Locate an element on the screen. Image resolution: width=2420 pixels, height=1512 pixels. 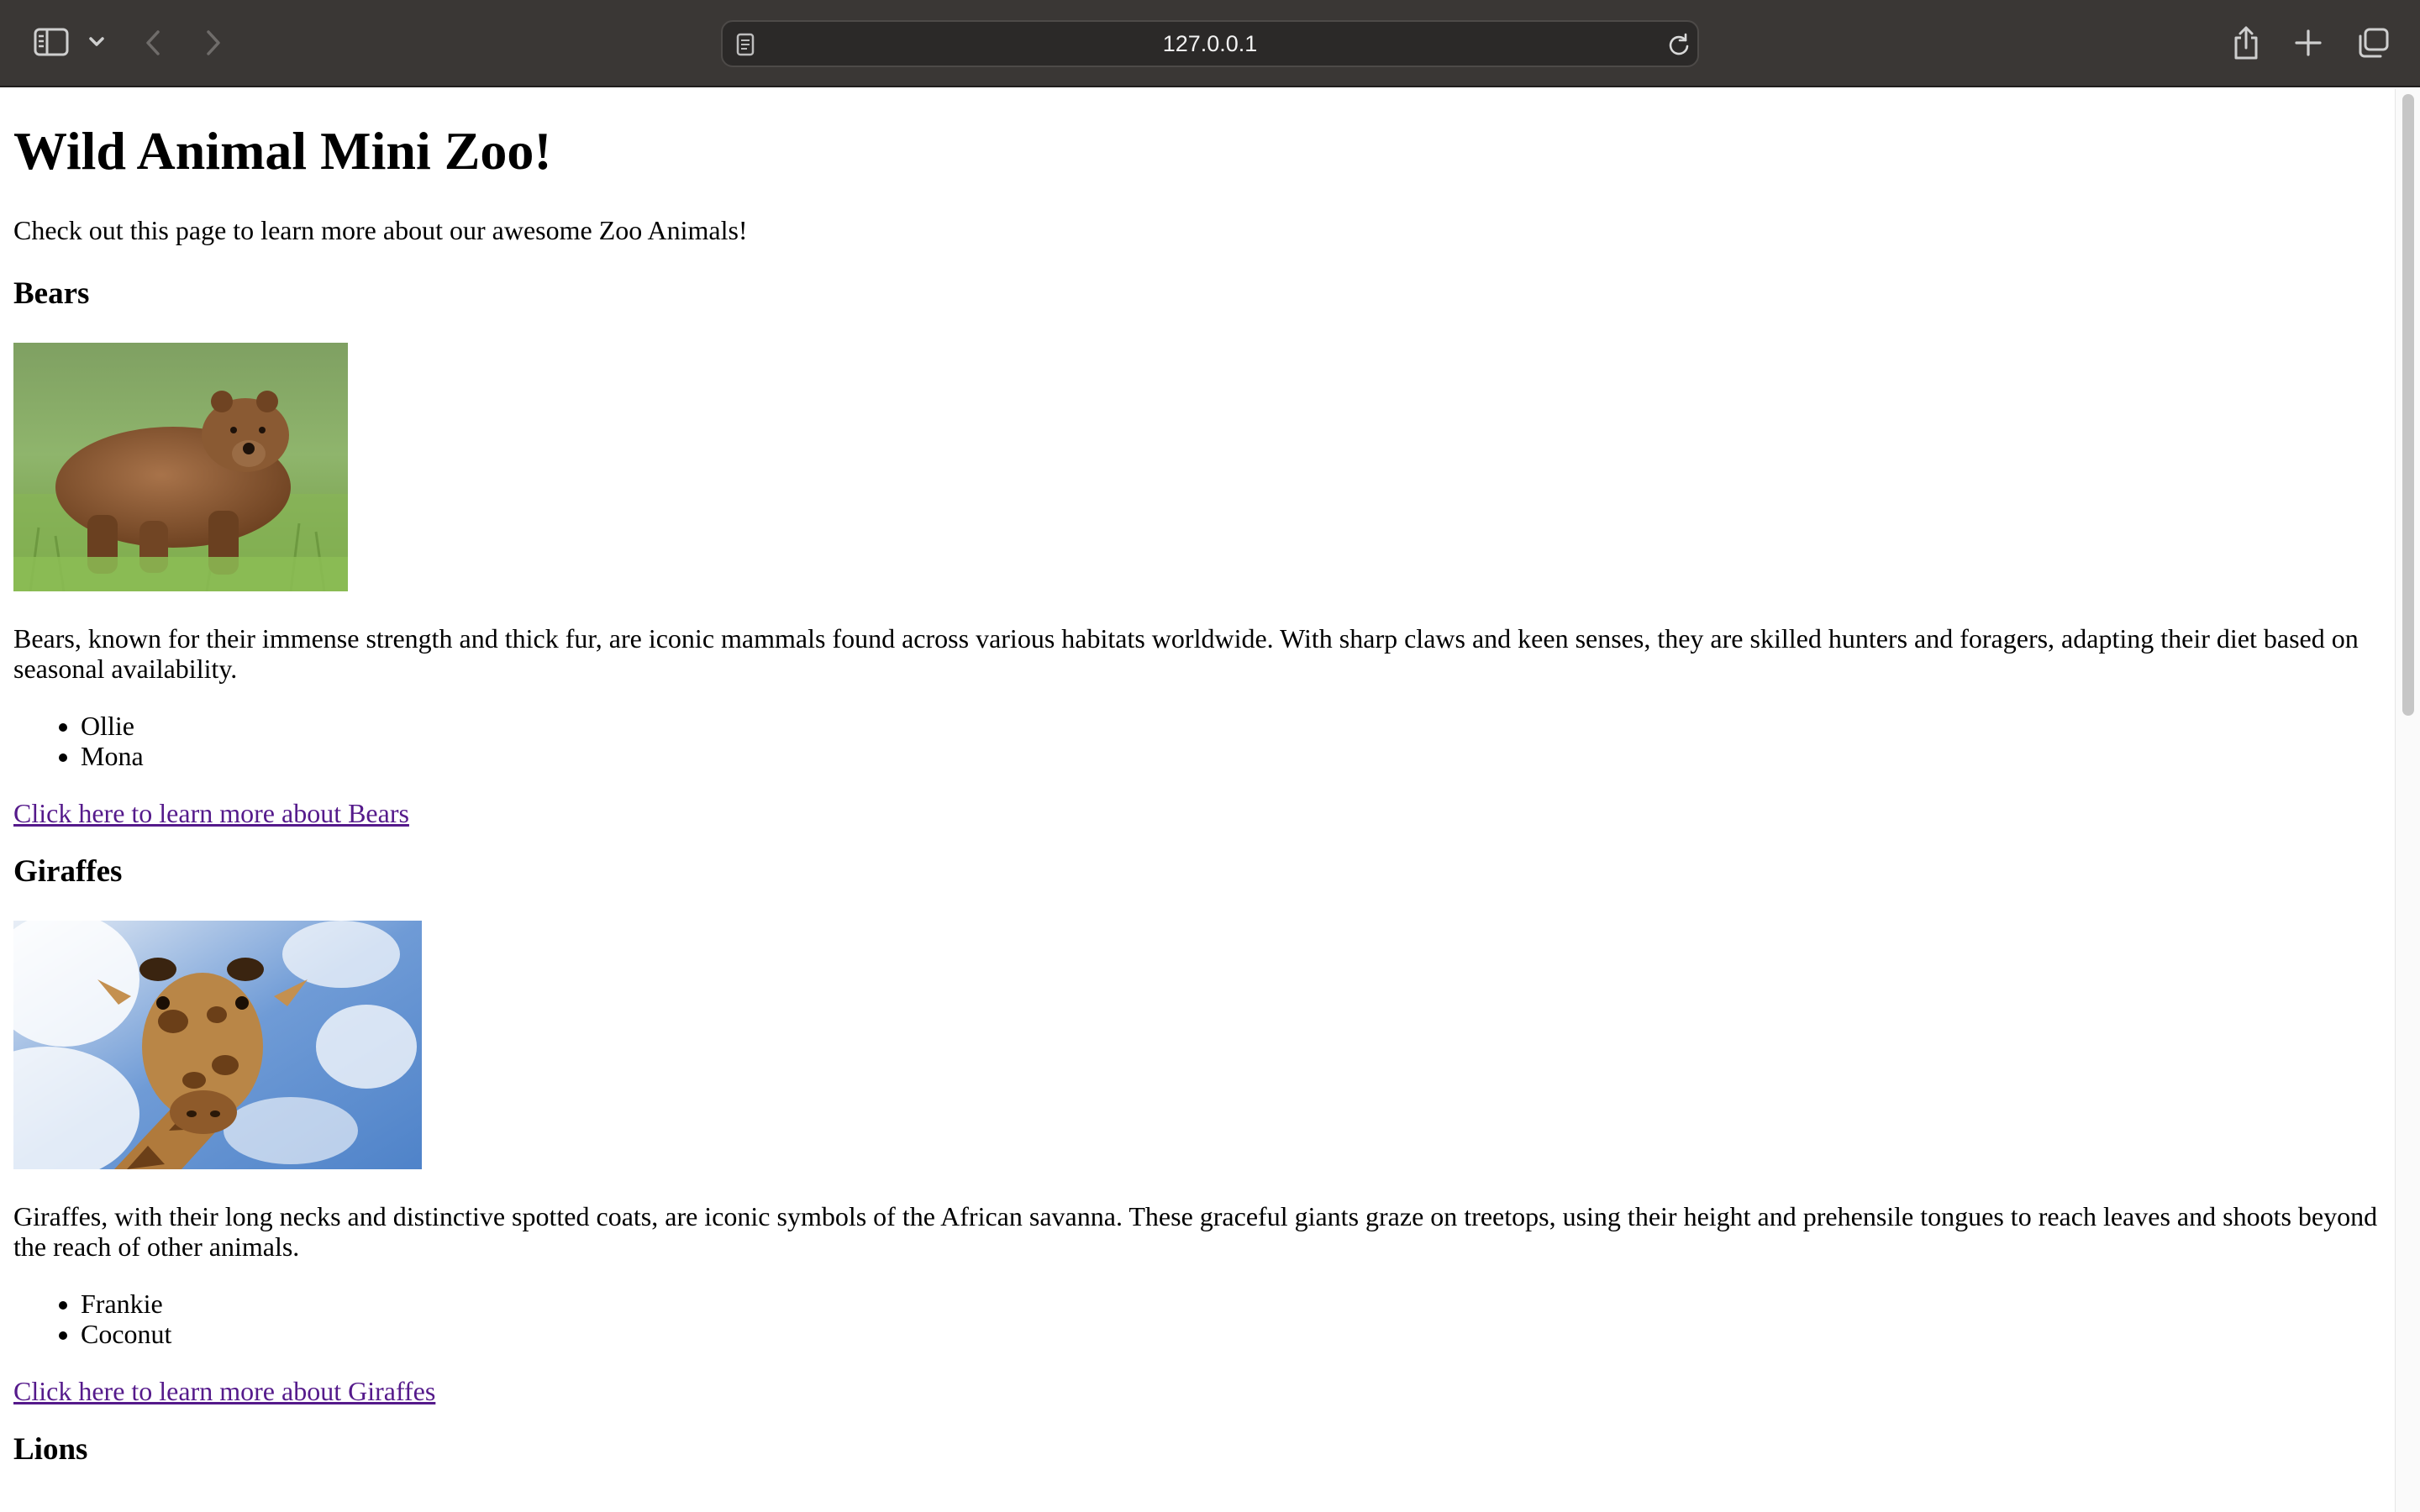
back-arrow-icon is located at coordinates (153, 43).